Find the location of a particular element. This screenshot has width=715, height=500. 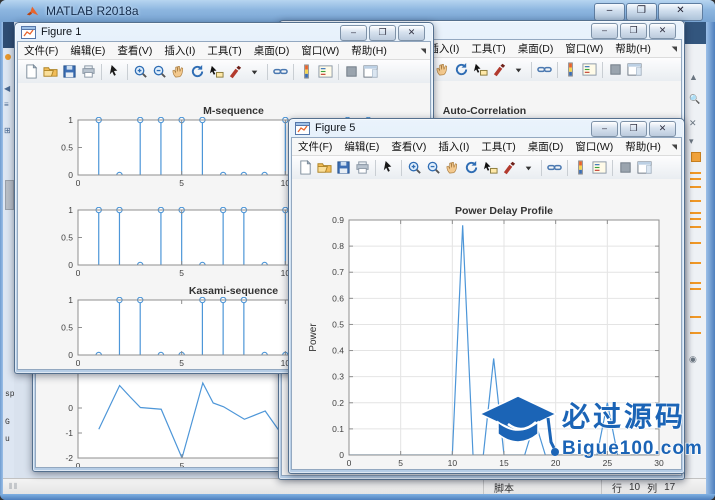

scroll-up-icon: ▲ is located at coordinates (693, 77).